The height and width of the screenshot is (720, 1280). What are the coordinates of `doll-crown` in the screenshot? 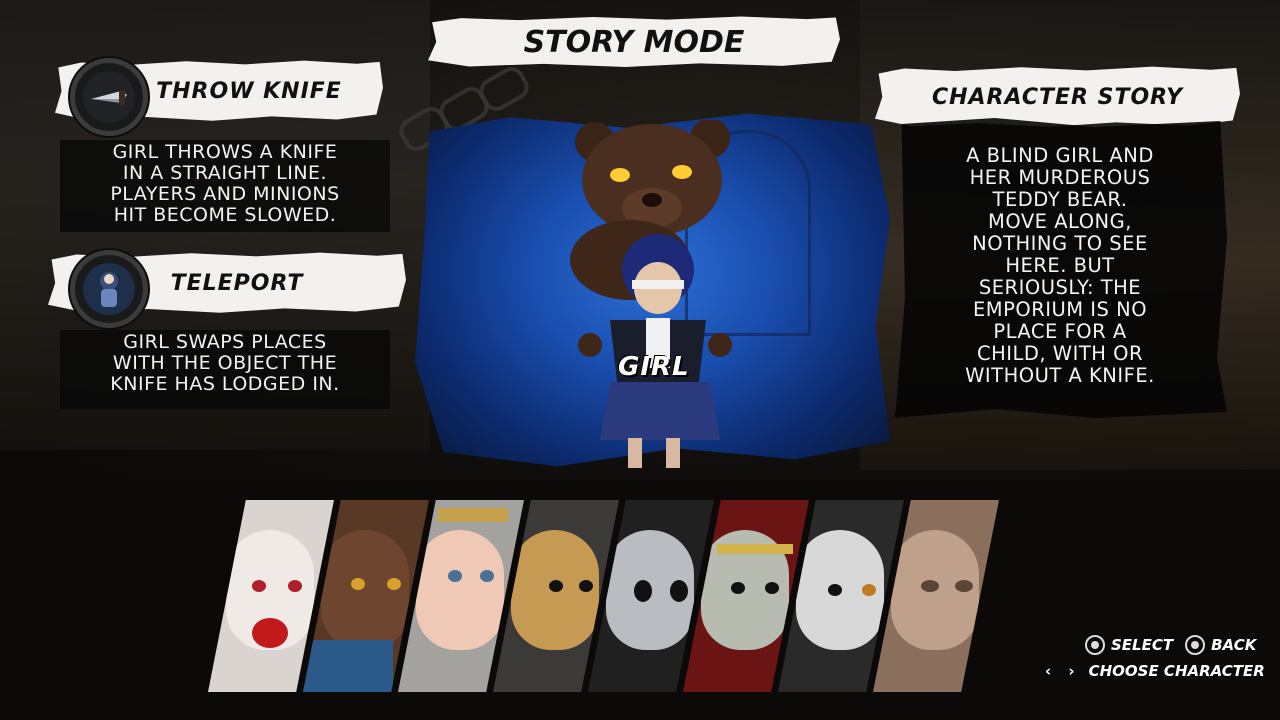 It's located at (473, 515).